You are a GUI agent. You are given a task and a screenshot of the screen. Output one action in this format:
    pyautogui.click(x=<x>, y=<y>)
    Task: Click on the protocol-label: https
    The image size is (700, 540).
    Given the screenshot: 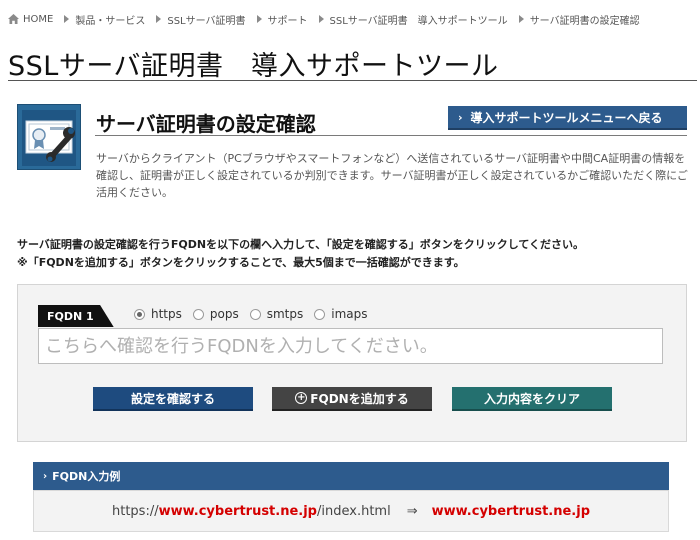 What is the action you would take?
    pyautogui.click(x=166, y=314)
    